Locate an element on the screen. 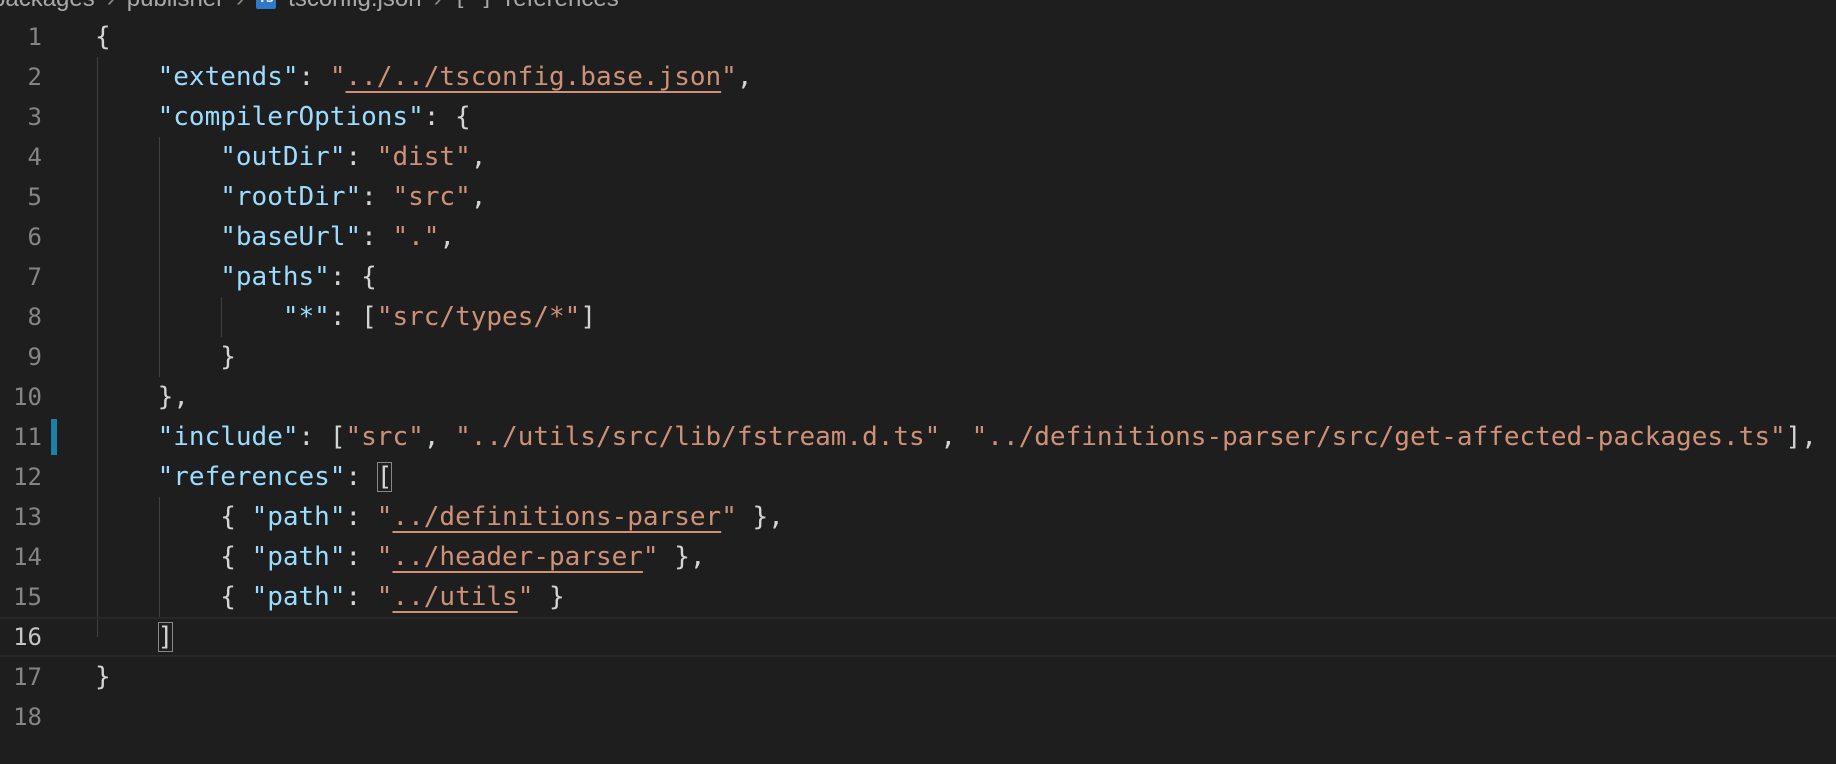 The width and height of the screenshot is (1836, 764). breadcrumb-item-symbol: references is located at coordinates (561, 7).